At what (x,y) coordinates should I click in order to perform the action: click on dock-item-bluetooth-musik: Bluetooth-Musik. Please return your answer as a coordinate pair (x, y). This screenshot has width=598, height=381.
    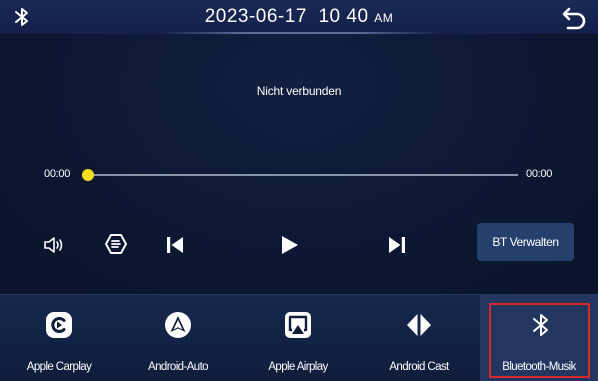
    Looking at the image, I should click on (539, 338).